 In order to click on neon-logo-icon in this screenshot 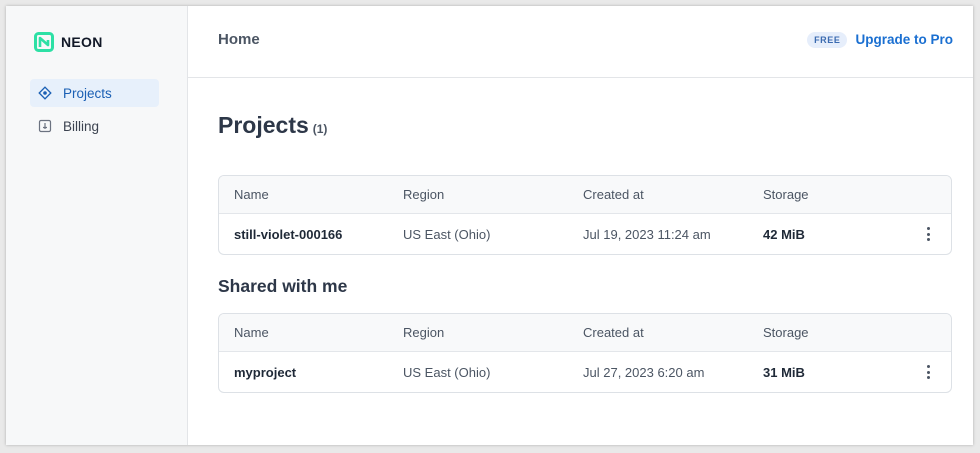, I will do `click(44, 42)`.